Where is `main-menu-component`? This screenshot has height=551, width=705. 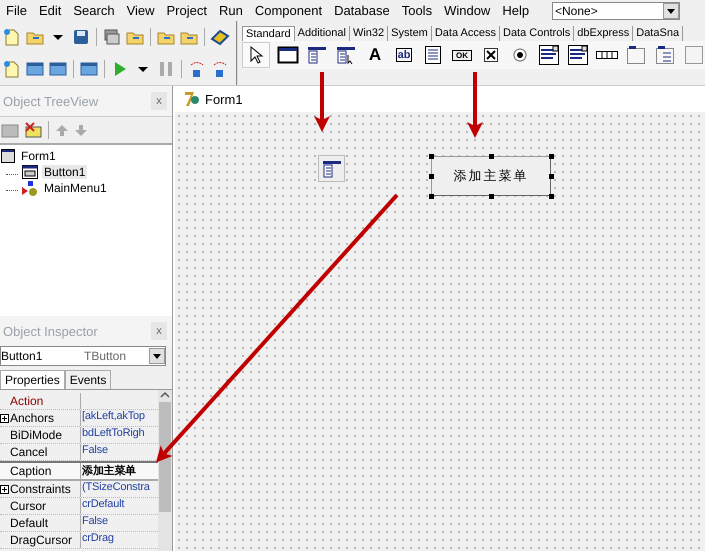
main-menu-component is located at coordinates (331, 168).